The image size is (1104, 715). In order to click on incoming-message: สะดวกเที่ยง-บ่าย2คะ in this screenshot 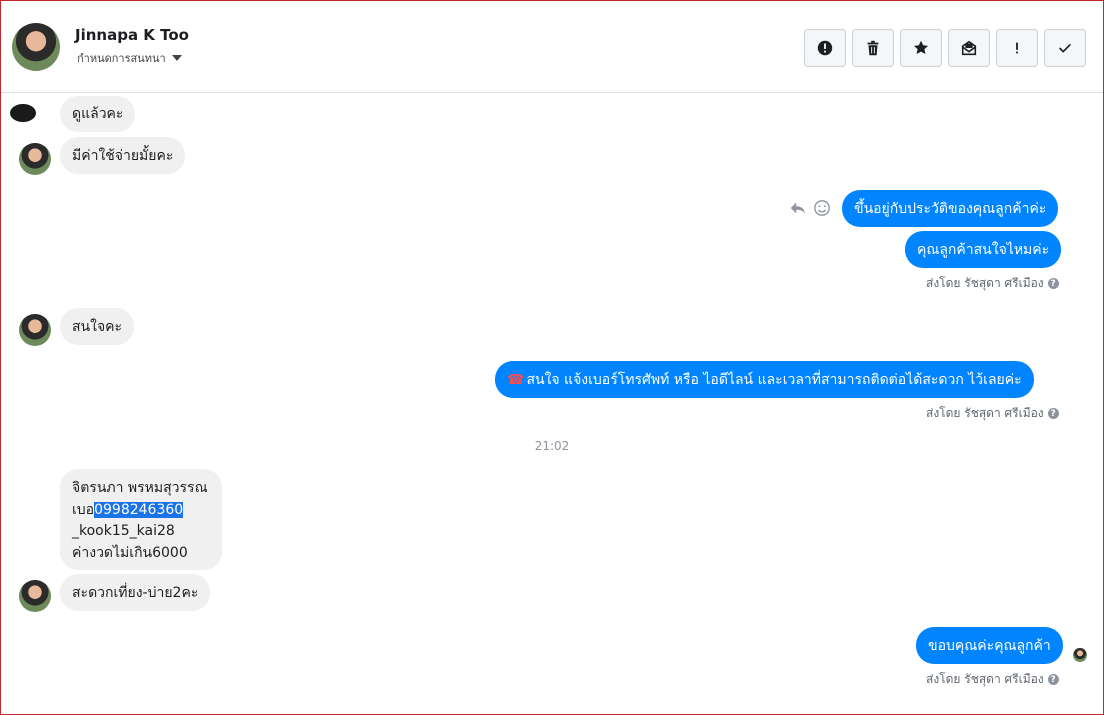, I will do `click(135, 592)`.